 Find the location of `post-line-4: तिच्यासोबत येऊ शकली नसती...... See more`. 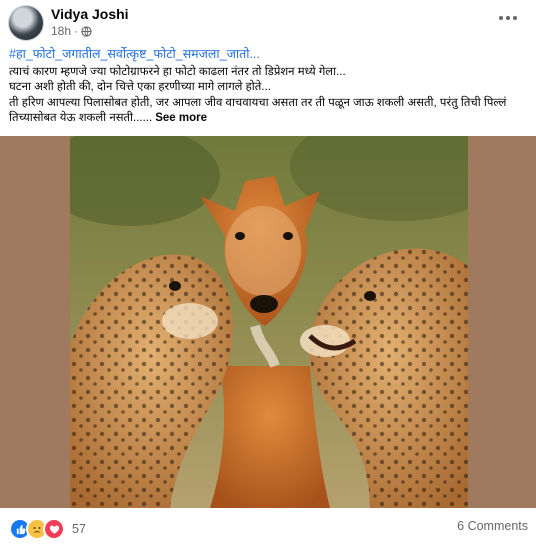

post-line-4: तिच्यासोबत येऊ शकली नसती...... See more is located at coordinates (269, 119).